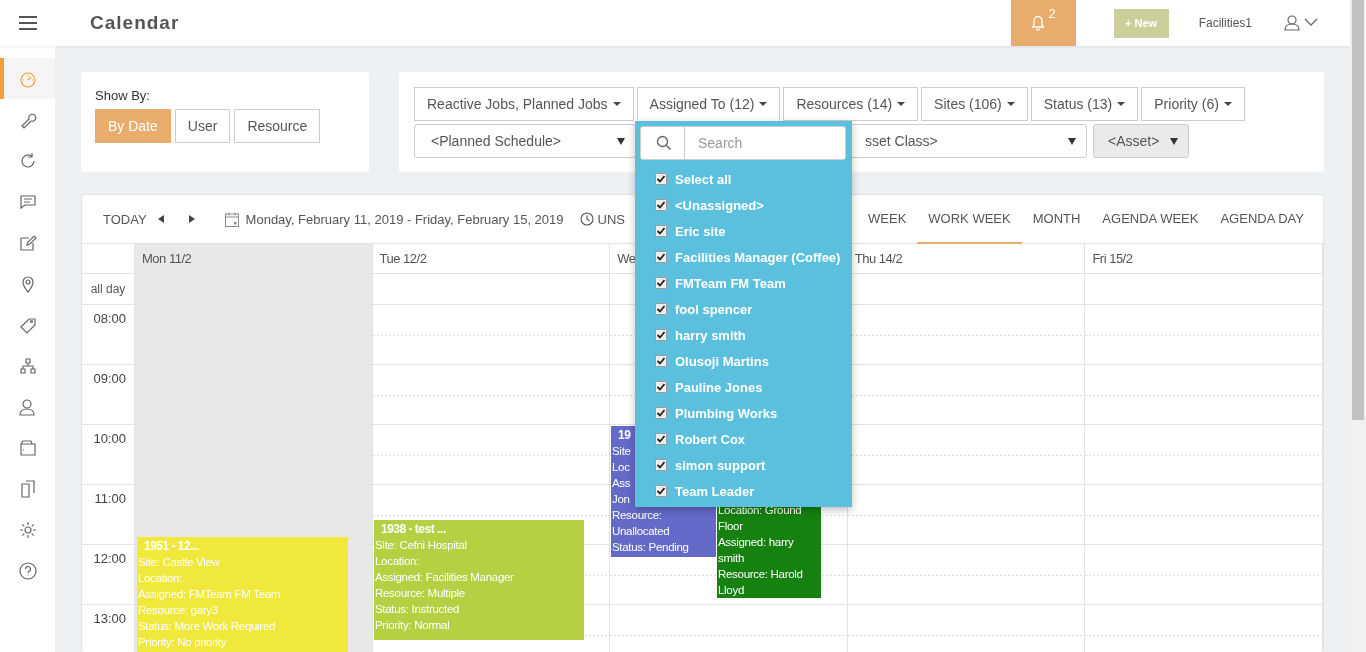 The image size is (1366, 652). Describe the element at coordinates (125, 219) in the screenshot. I see `today-button: TODAY` at that location.